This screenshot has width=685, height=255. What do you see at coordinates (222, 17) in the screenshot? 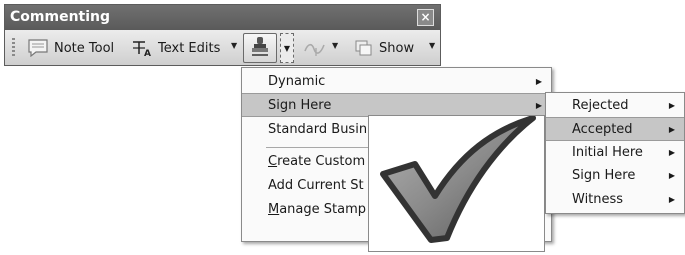
I see `toolbar-title-bar: Commenting ×` at bounding box center [222, 17].